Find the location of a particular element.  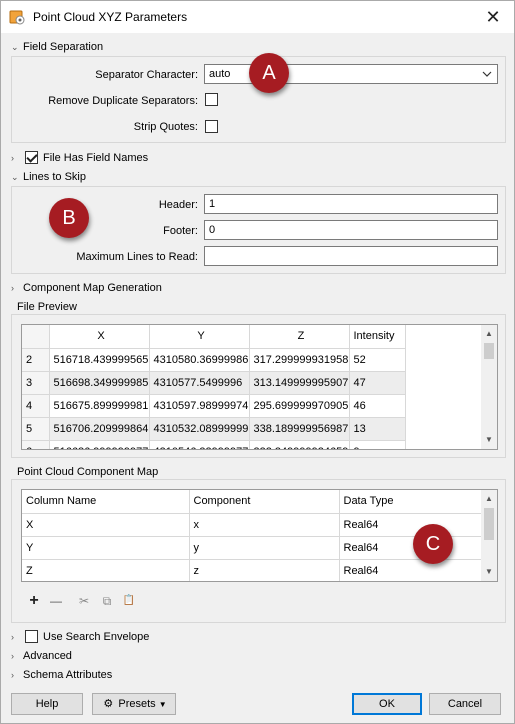

help-button: Help is located at coordinates (47, 704).